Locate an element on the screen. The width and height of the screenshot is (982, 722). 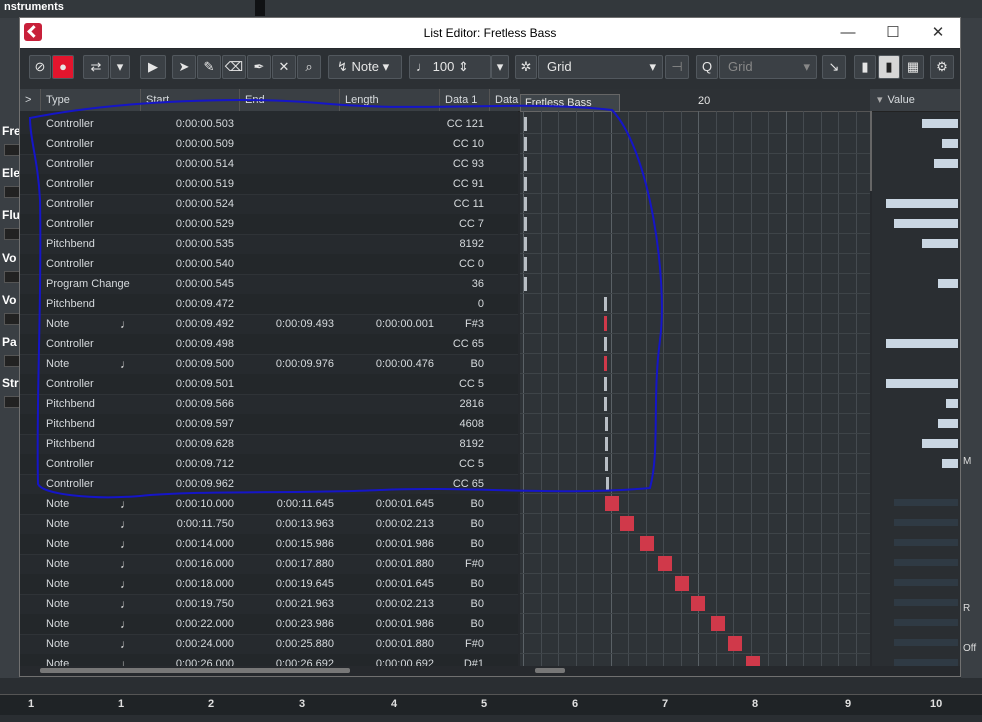
event-start: 0:00:00.529 is located at coordinates (187, 224).